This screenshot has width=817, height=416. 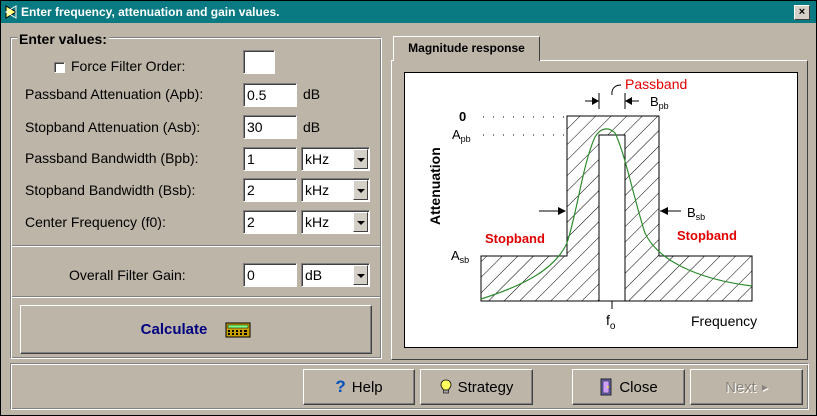 What do you see at coordinates (466, 48) in the screenshot?
I see `tab-magnitude-response: Magnitude response` at bounding box center [466, 48].